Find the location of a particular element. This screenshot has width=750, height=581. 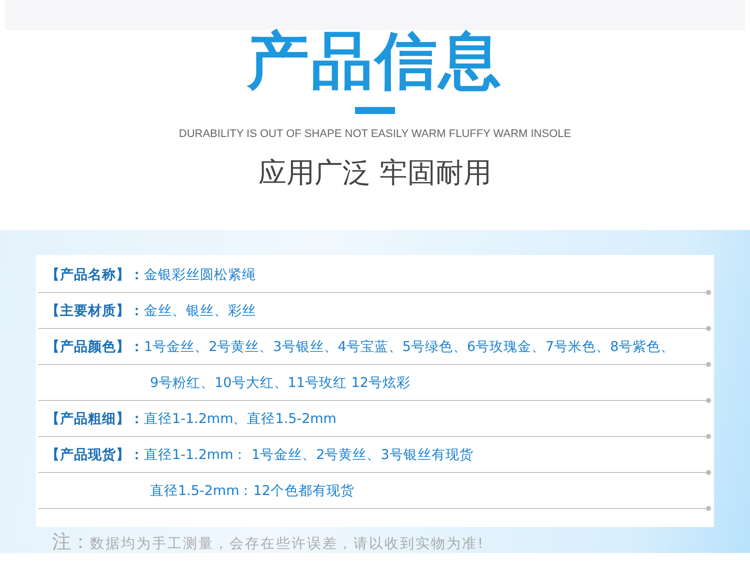

field-value: 金银彩丝圆松紧绳 is located at coordinates (200, 275).